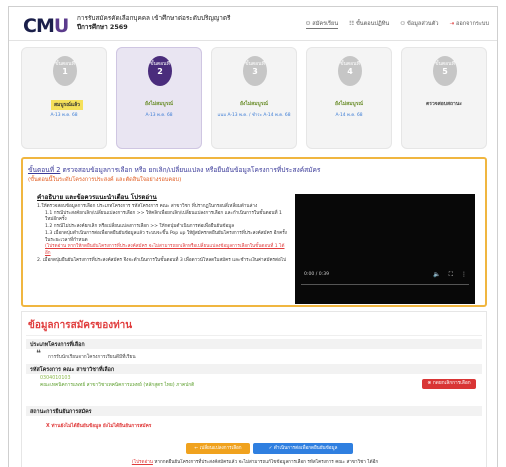  What do you see at coordinates (444, 98) in the screenshot?
I see `step-card-5: ขั้นตอนที่ 5 ตรวจสอบสถานะ` at bounding box center [444, 98].